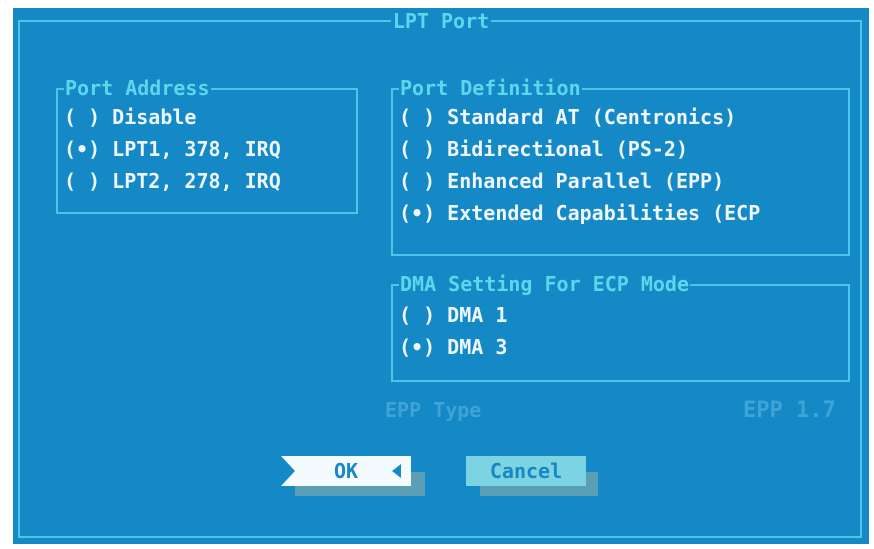 This screenshot has width=874, height=549. I want to click on dma-option-3: (•) DMA 3, so click(453, 347).